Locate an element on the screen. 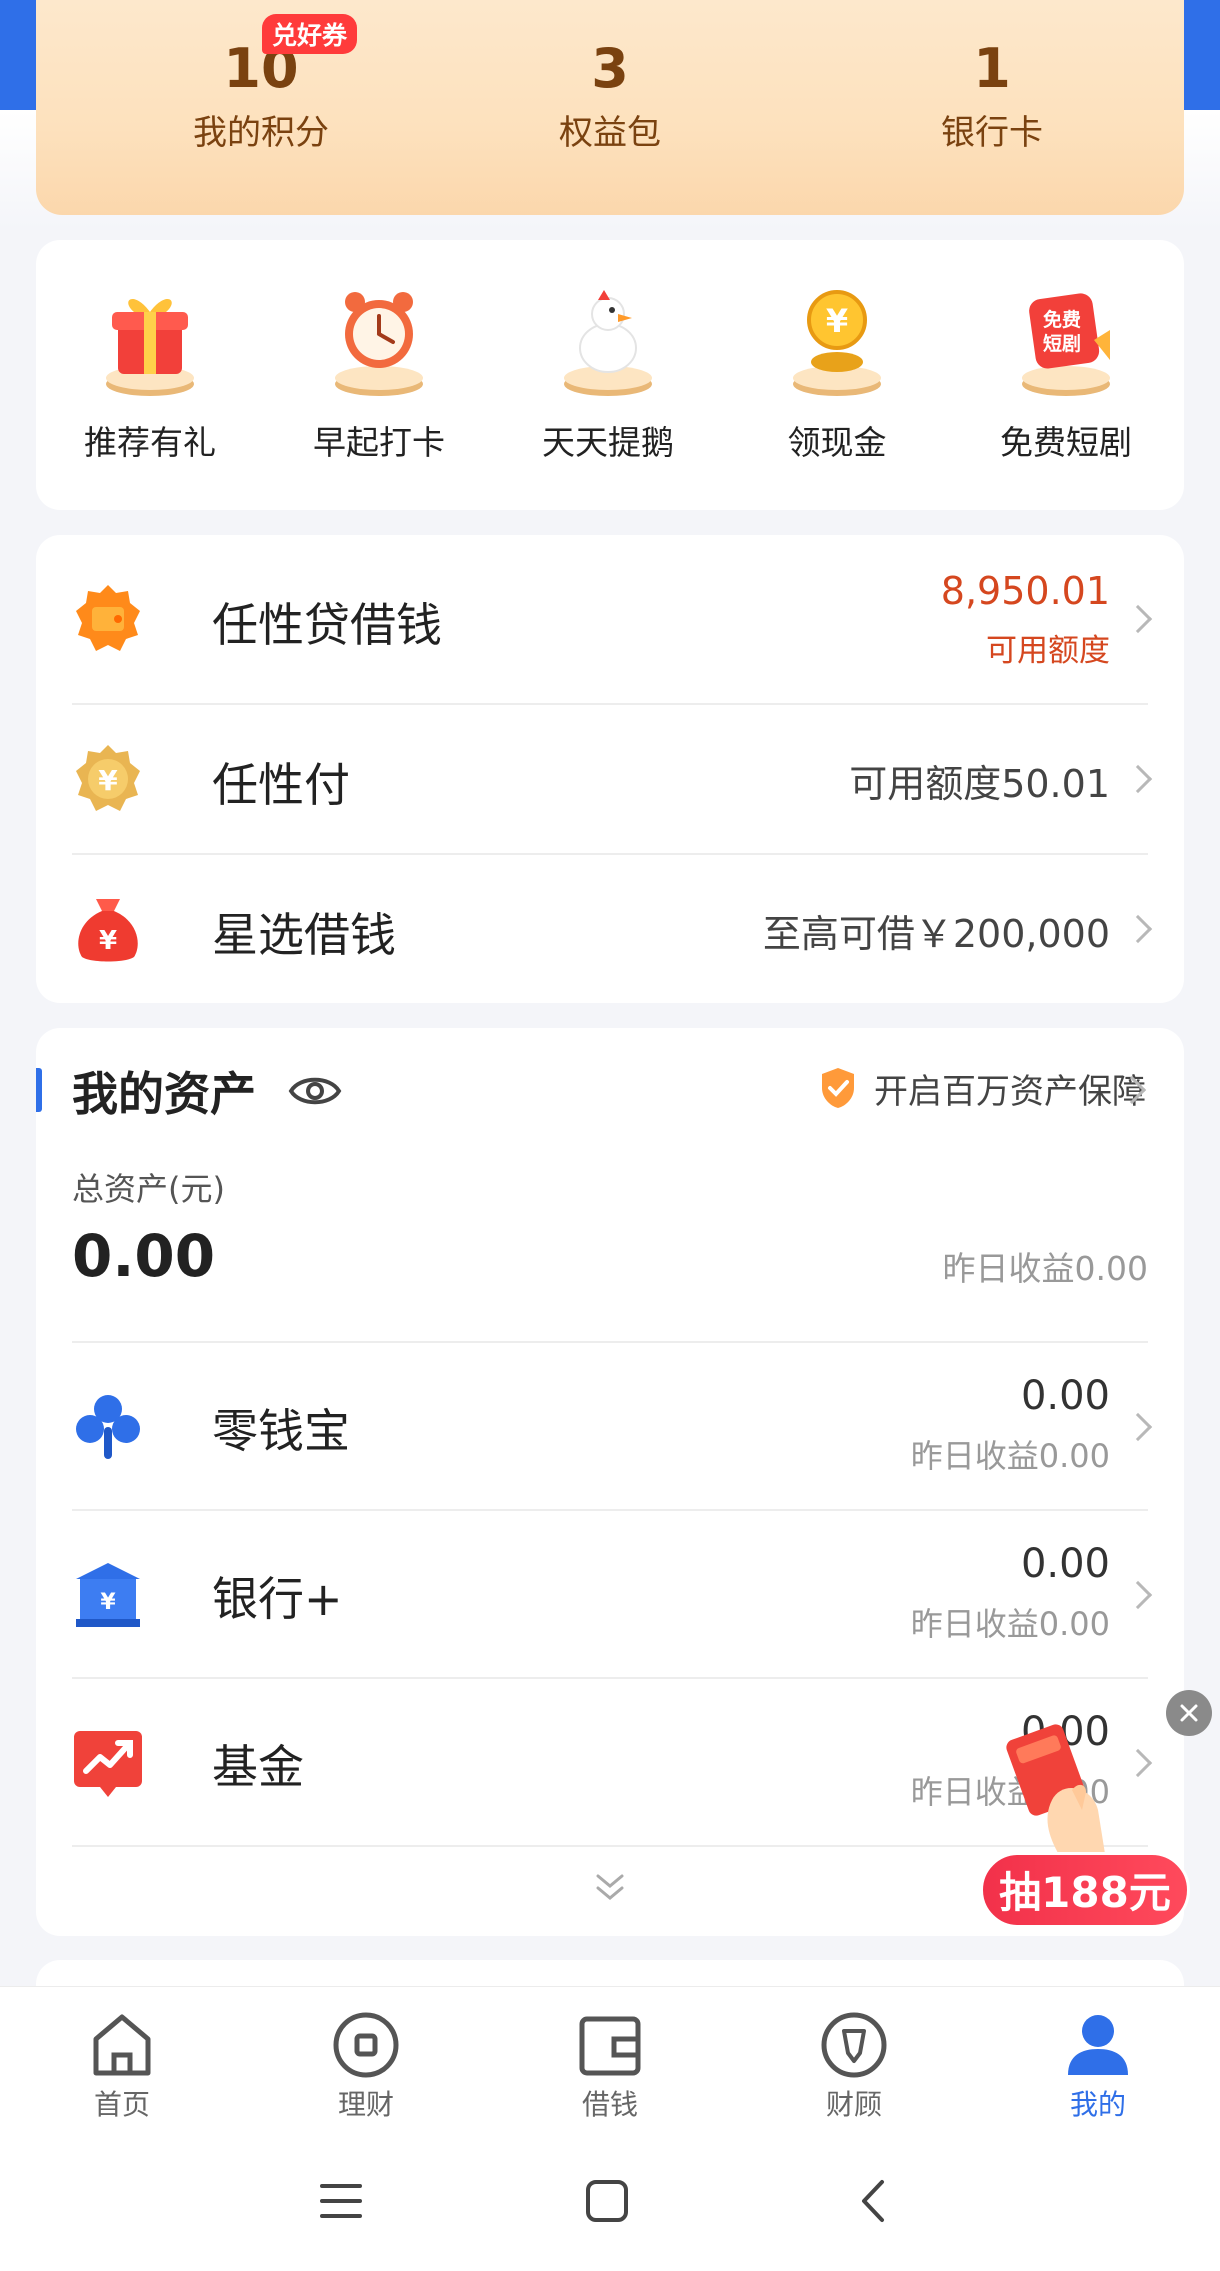  quick-action-morning-checkin: 早起打卡 is located at coordinates (379, 372).